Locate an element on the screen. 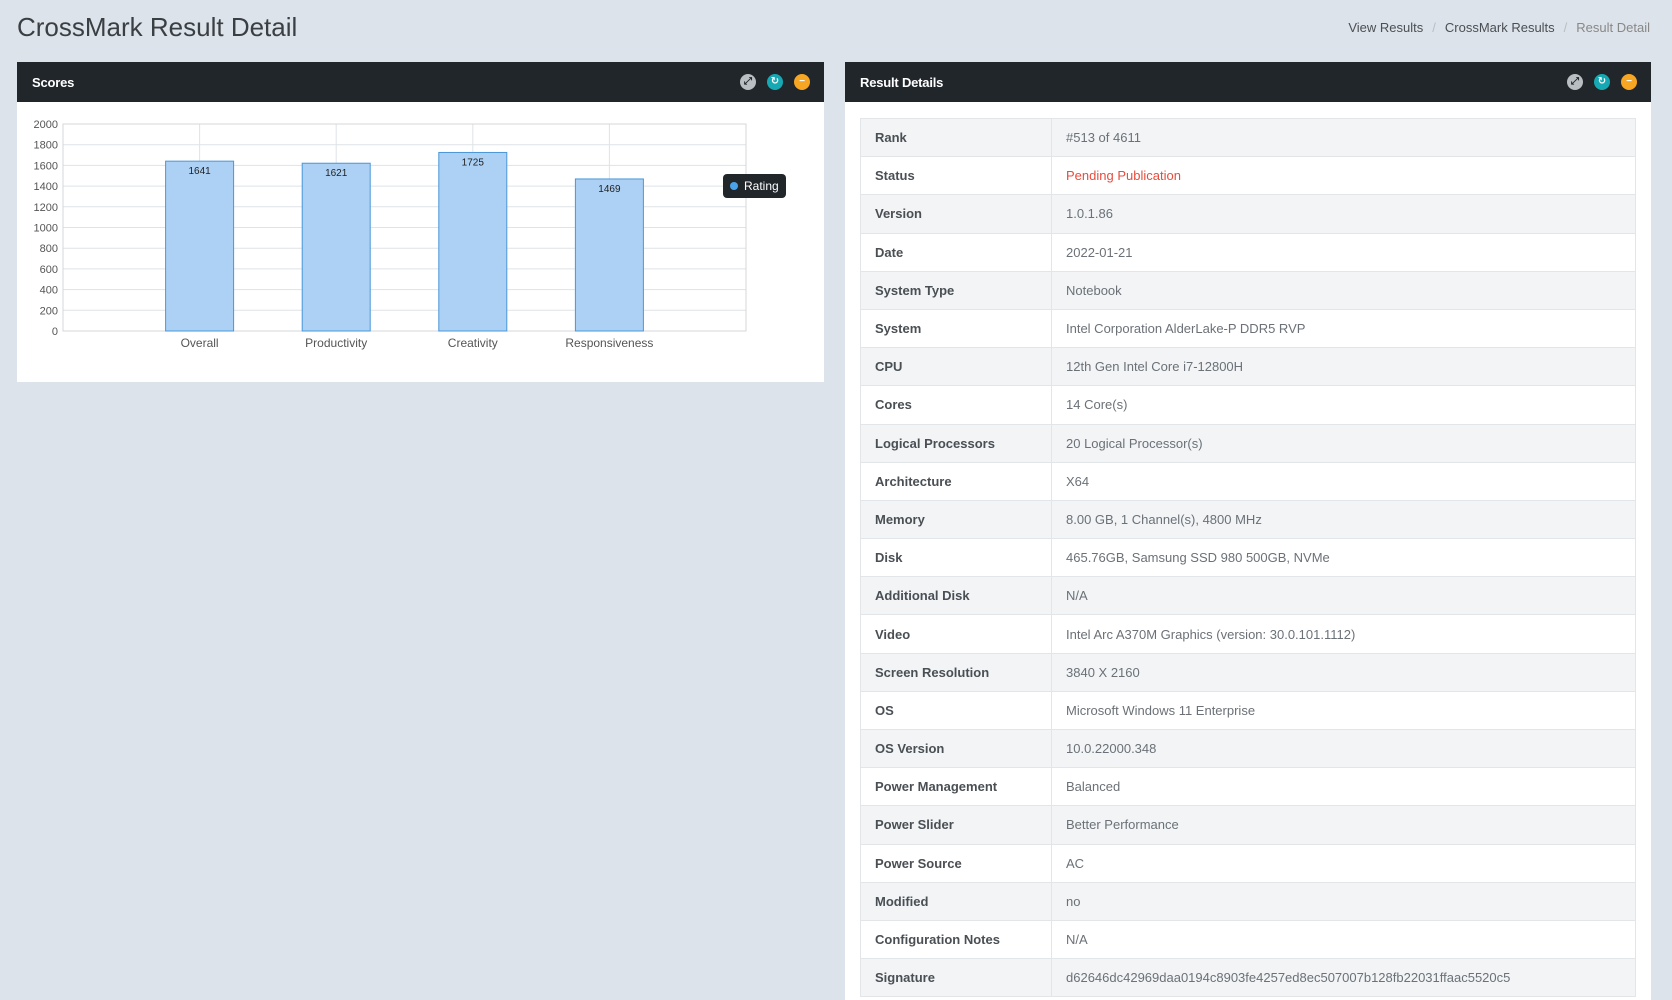  detail-key: Cores is located at coordinates (956, 405).